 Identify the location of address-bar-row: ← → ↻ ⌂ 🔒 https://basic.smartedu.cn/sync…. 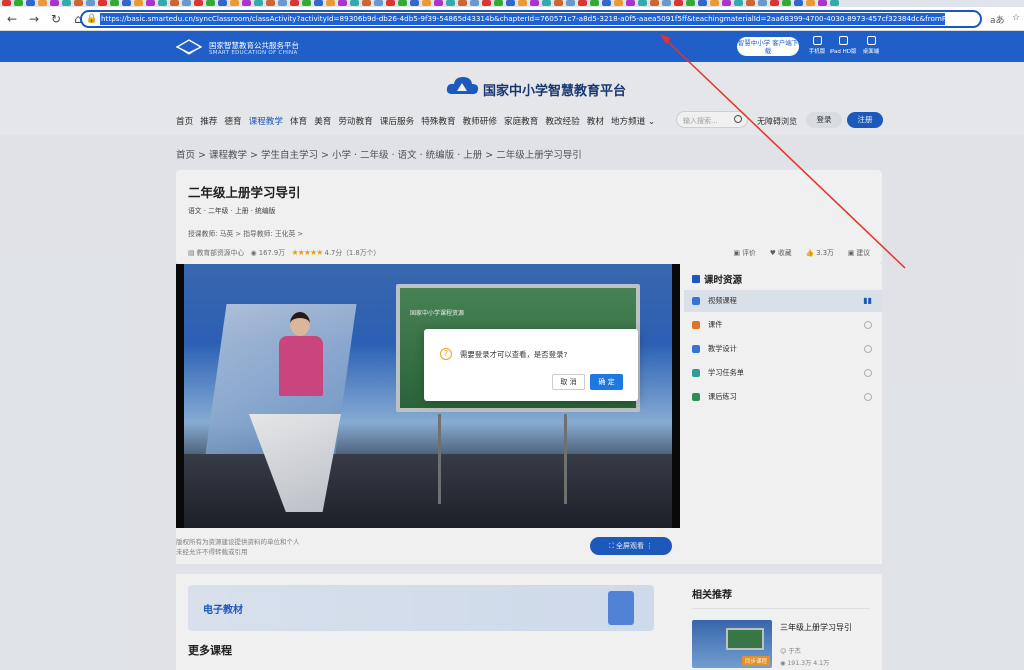
(512, 19).